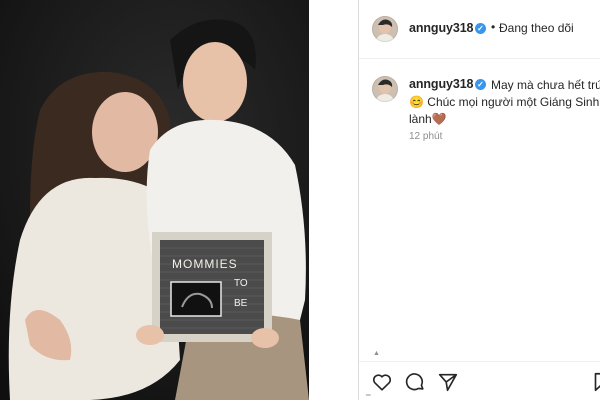 Image resolution: width=600 pixels, height=402 pixels. Describe the element at coordinates (205, 264) in the screenshot. I see `board-text-mommies: MOMMIES` at that location.